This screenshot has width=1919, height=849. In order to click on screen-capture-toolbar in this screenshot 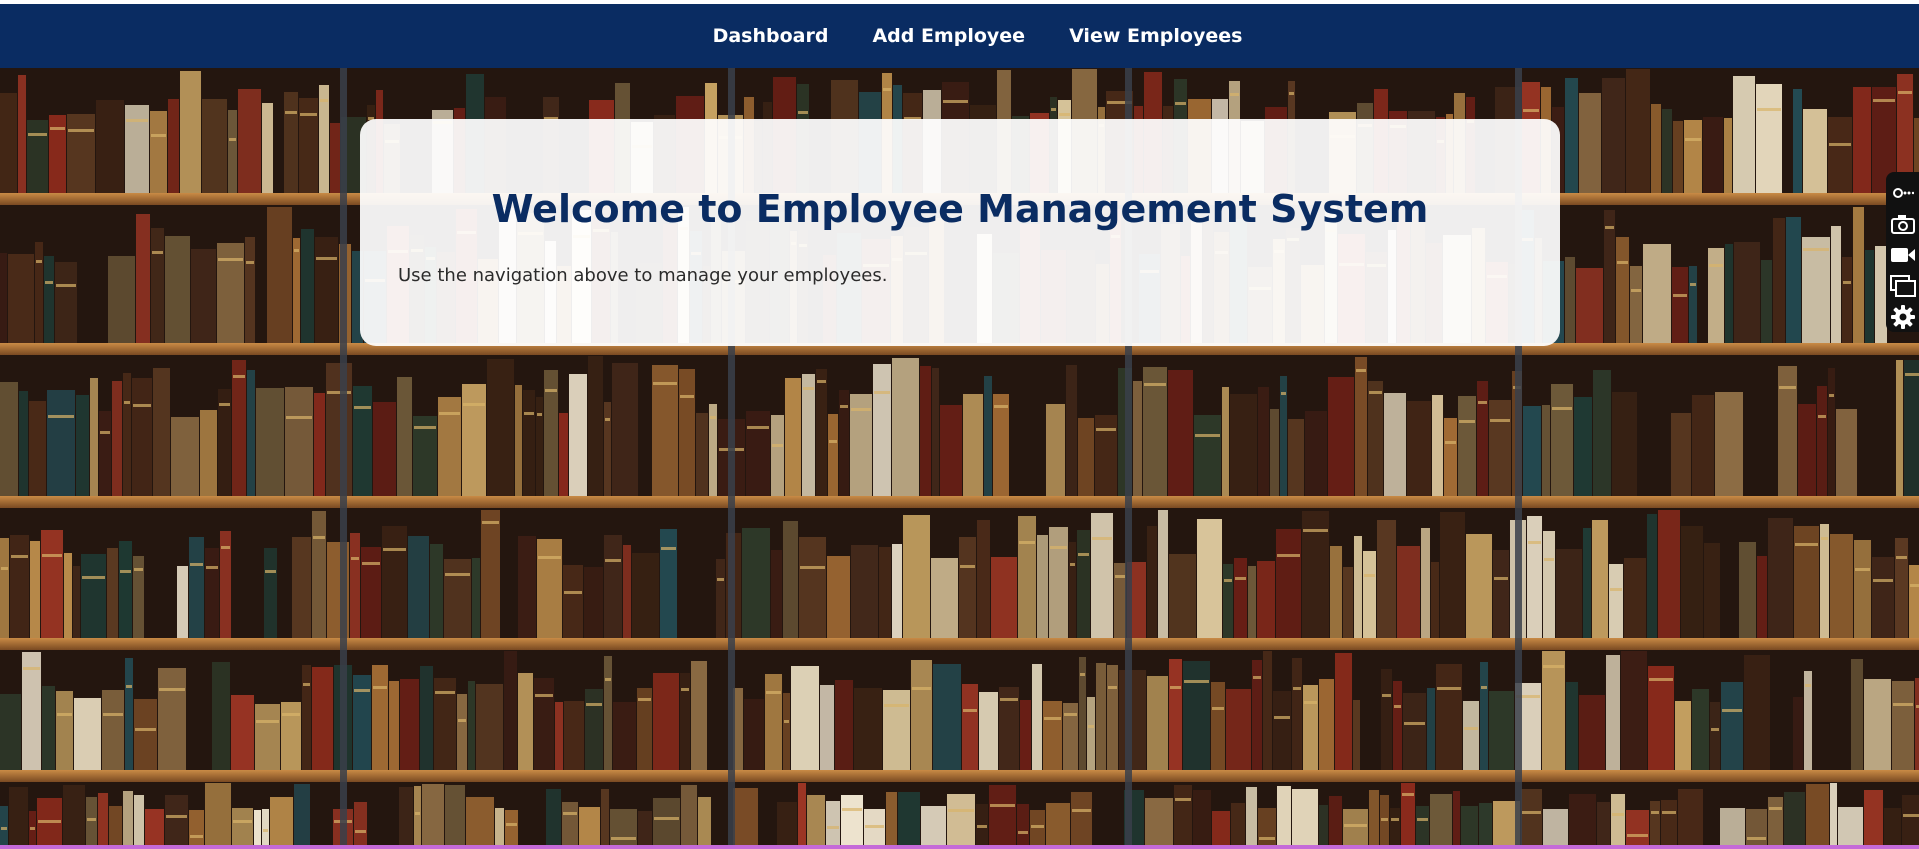, I will do `click(1902, 252)`.